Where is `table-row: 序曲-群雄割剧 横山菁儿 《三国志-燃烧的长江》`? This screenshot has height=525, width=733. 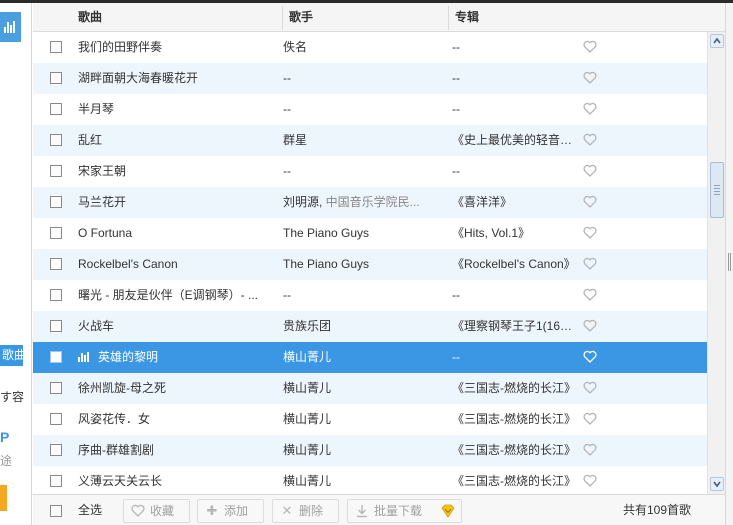 table-row: 序曲-群雄割剧 横山菁儿 《三国志-燃烧的长江》 is located at coordinates (370, 450).